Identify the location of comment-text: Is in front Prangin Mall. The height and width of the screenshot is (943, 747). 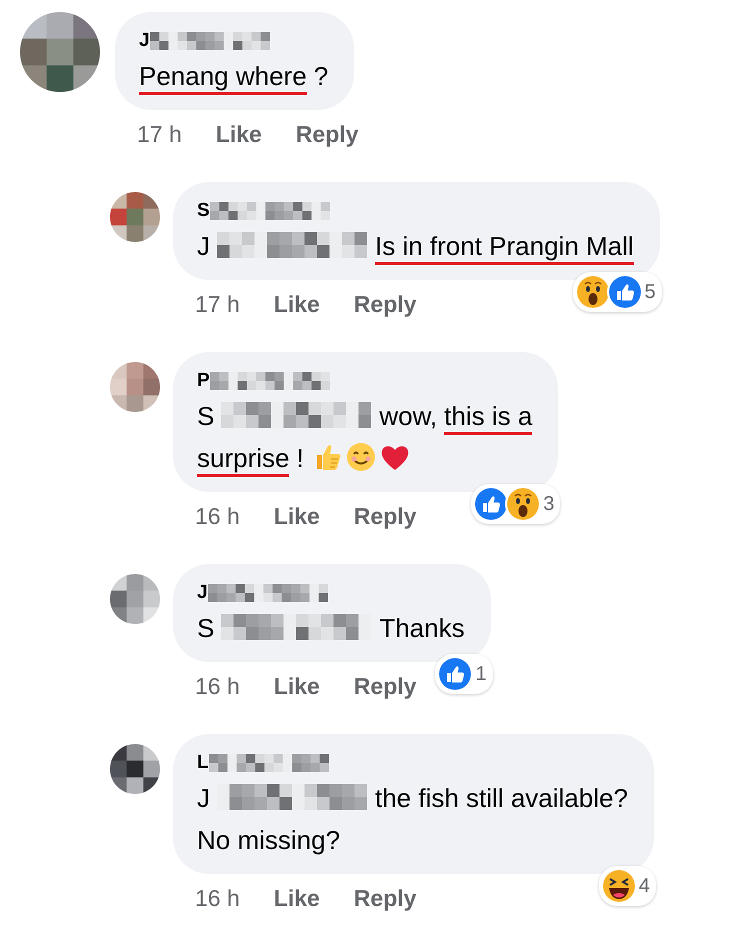
(504, 245).